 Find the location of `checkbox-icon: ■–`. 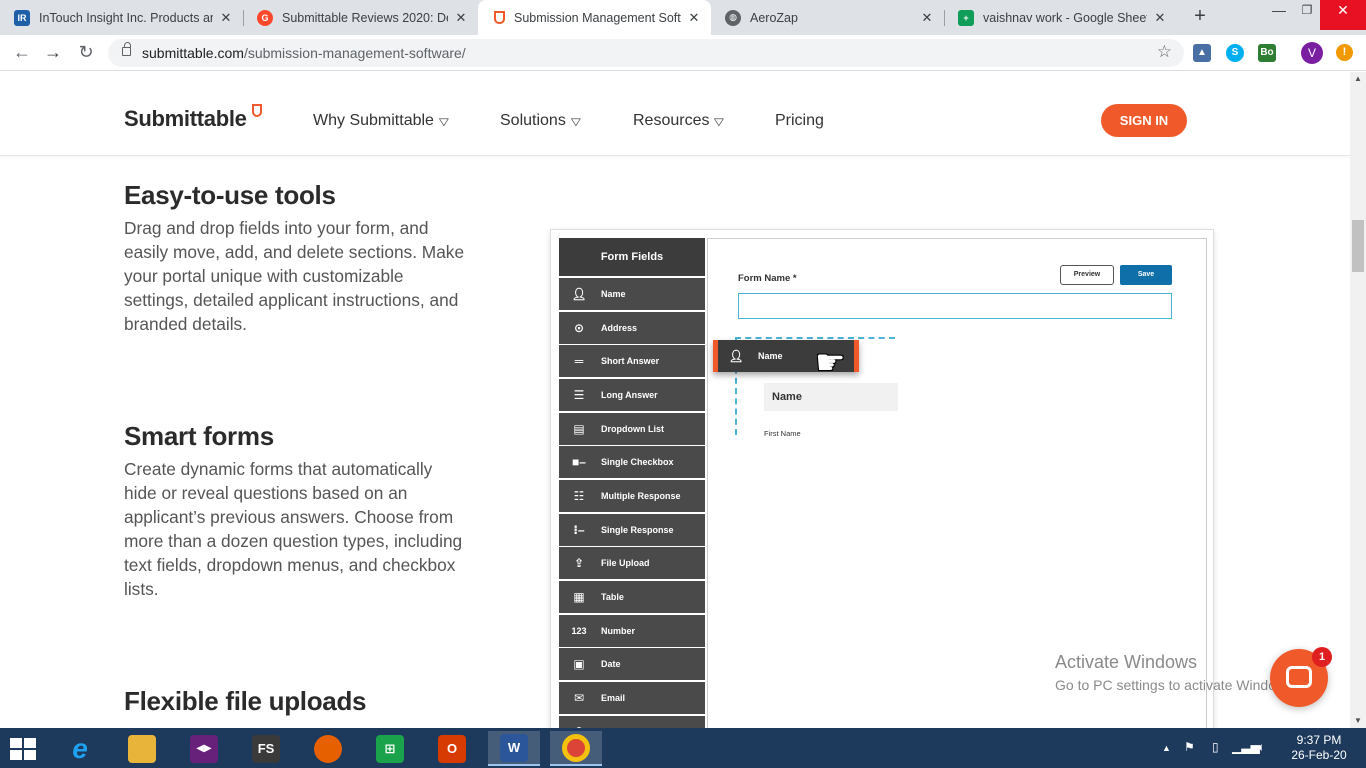

checkbox-icon: ■– is located at coordinates (579, 462).